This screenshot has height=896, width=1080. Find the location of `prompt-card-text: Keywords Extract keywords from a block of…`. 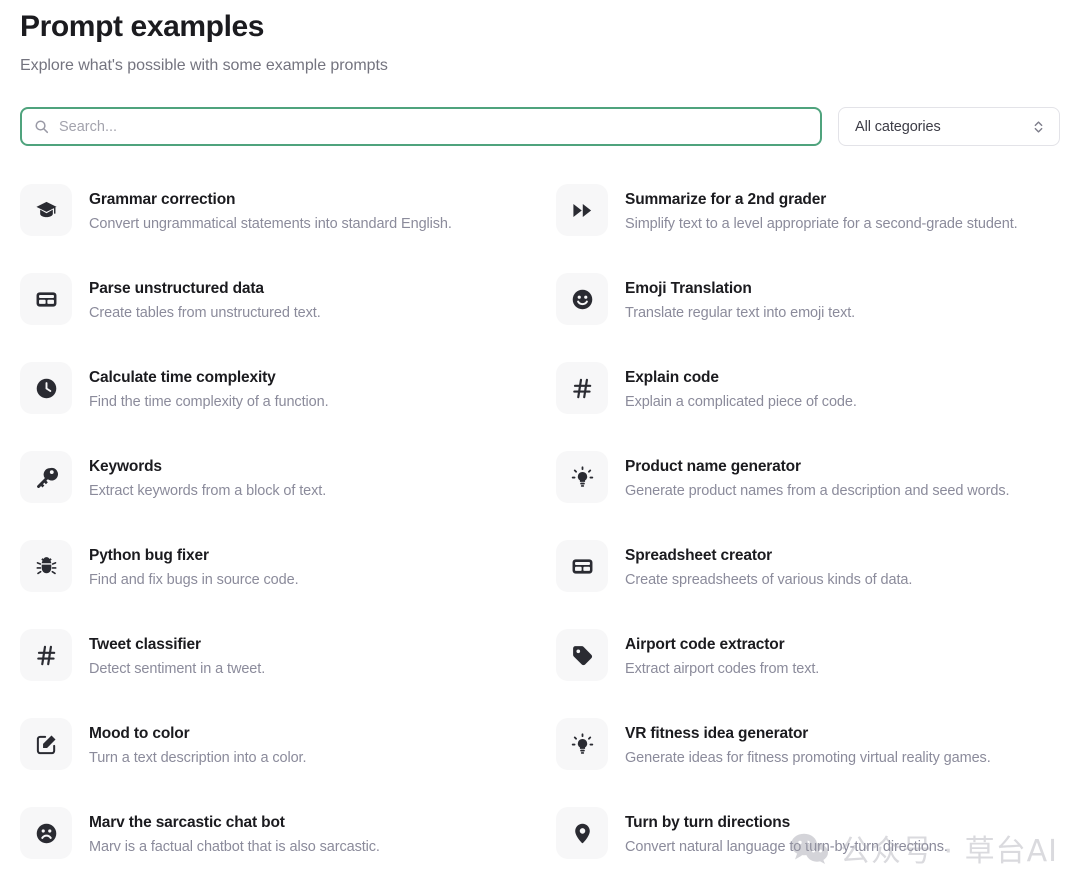

prompt-card-text: Keywords Extract keywords from a block of… is located at coordinates (207, 476).